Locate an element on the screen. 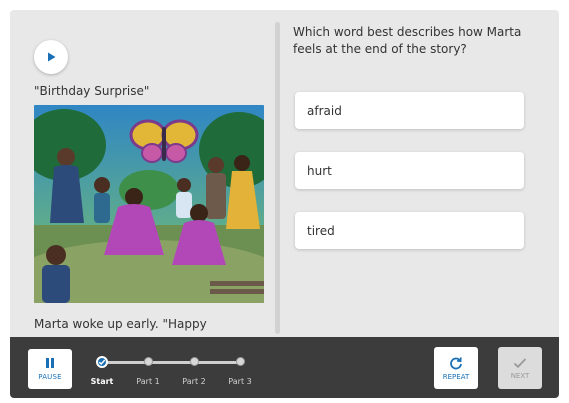  progress-label-part-3: Part 3 is located at coordinates (240, 381).